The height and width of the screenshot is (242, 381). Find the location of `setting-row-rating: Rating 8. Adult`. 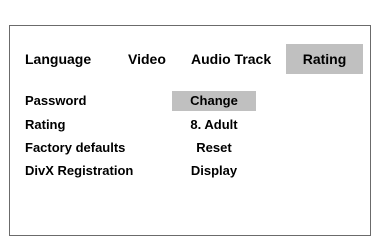

setting-row-rating: Rating 8. Adult is located at coordinates (190, 125).